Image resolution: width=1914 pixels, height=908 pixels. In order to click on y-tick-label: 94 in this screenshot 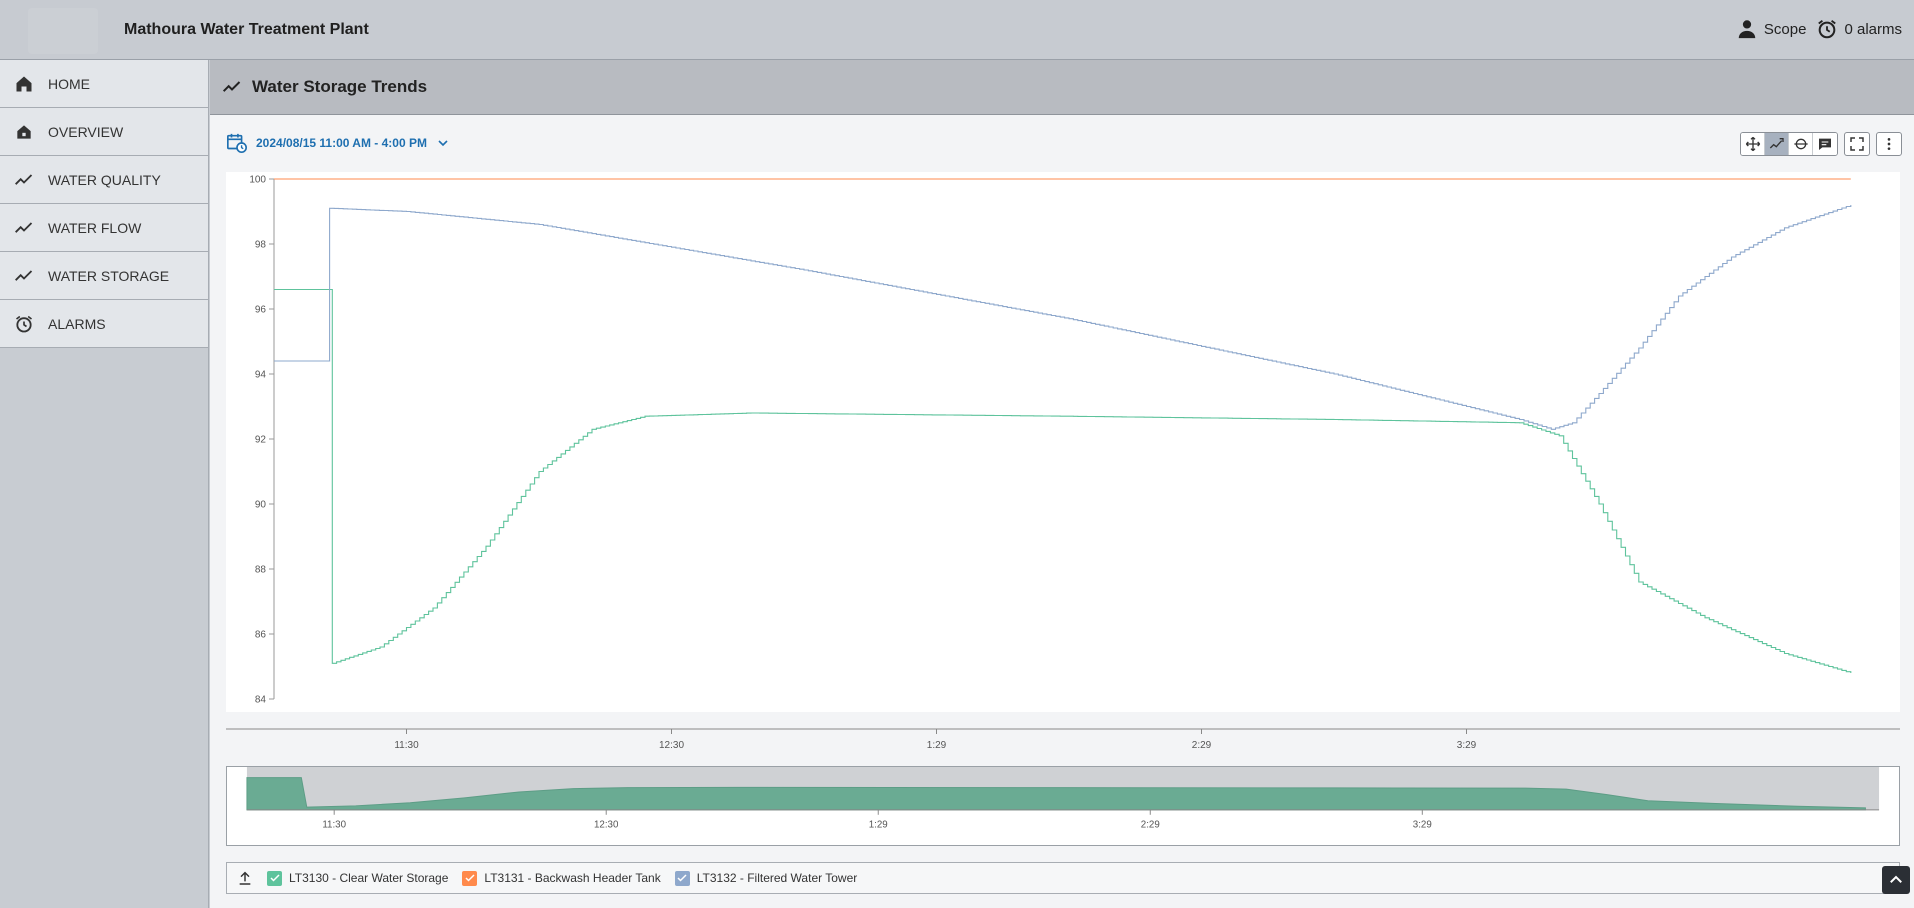, I will do `click(261, 375)`.